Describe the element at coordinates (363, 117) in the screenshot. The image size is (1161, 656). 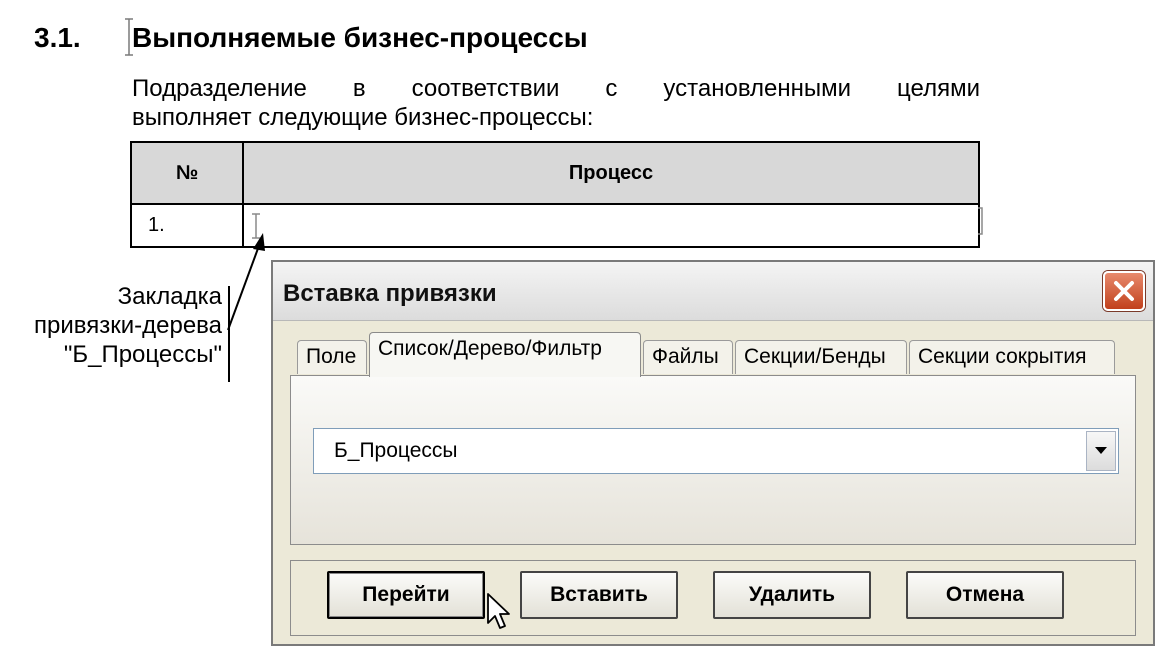
I see `intro-line: выполняет следующие бизнес-процессы:` at that location.